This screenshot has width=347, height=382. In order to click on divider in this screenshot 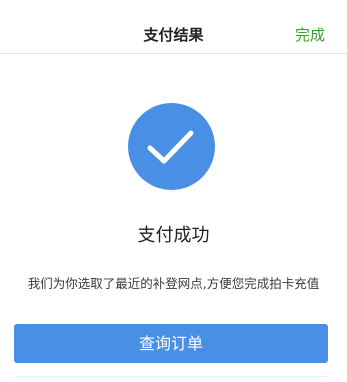, I will do `click(171, 376)`.